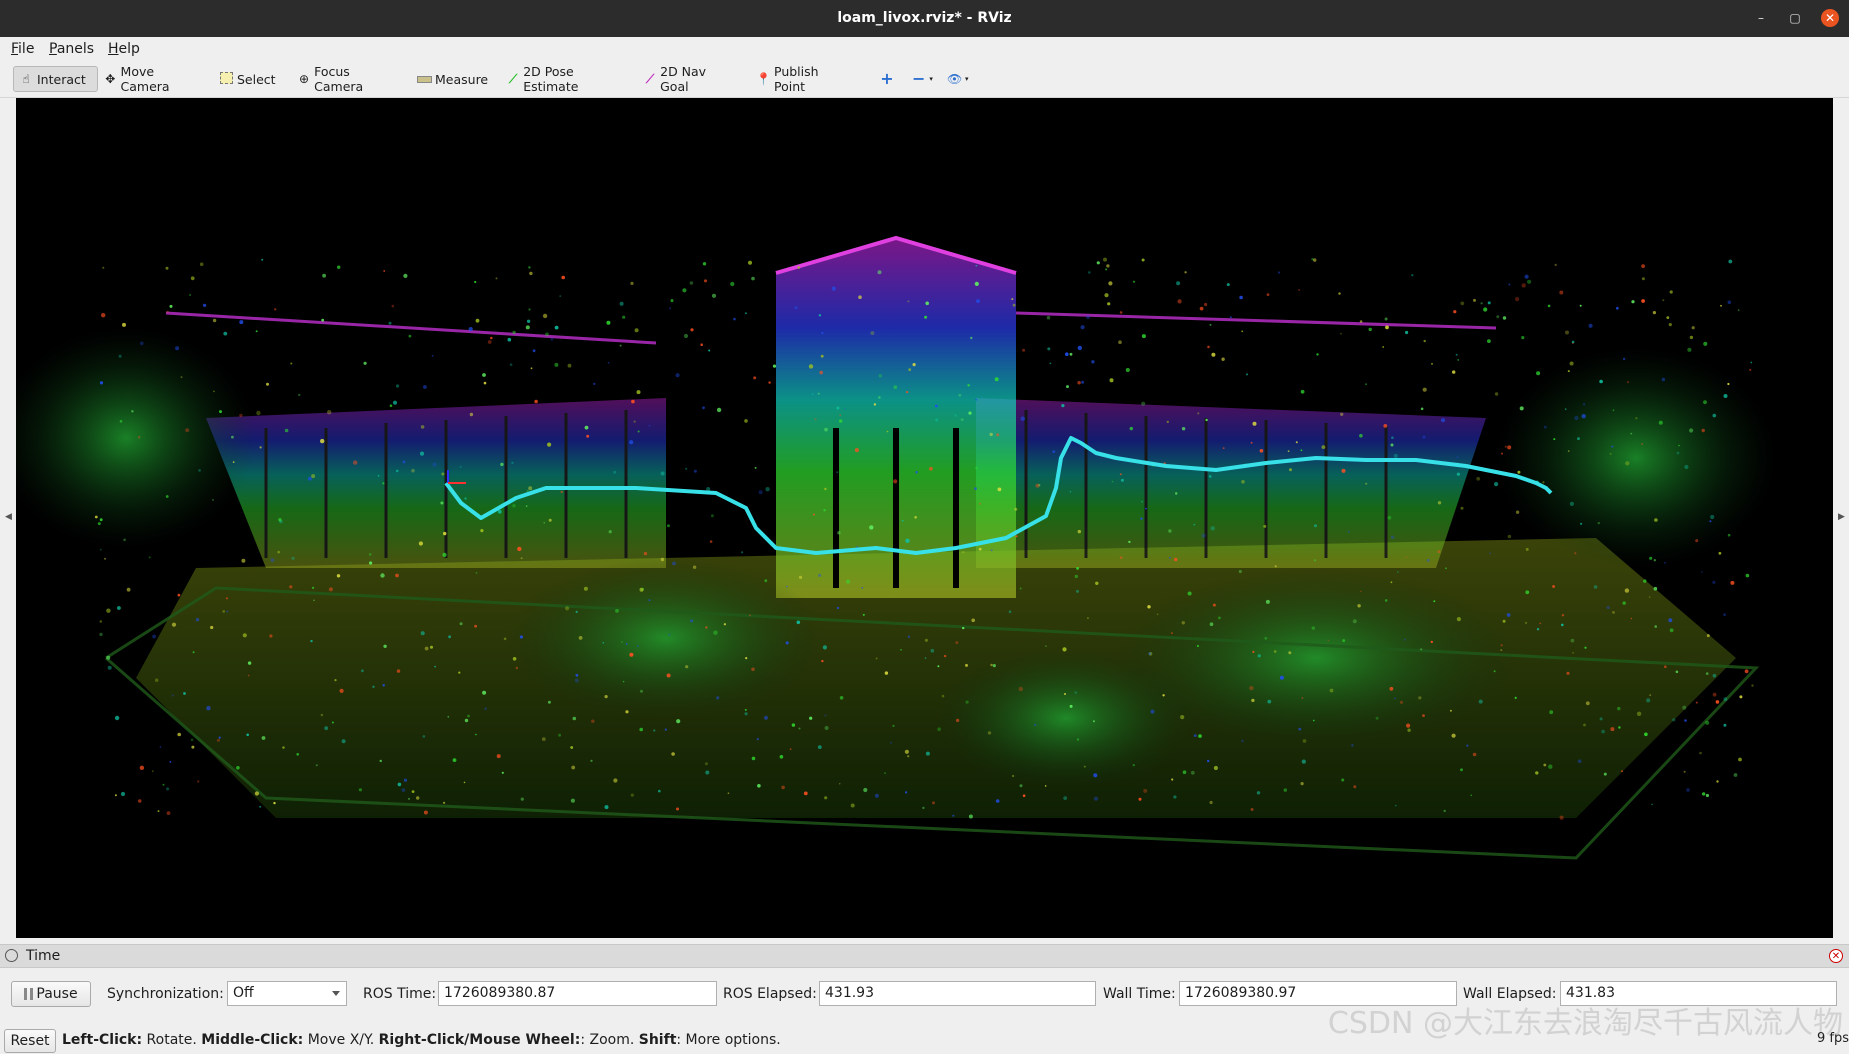  What do you see at coordinates (922, 79) in the screenshot?
I see `remove-tool-button: − ▾` at bounding box center [922, 79].